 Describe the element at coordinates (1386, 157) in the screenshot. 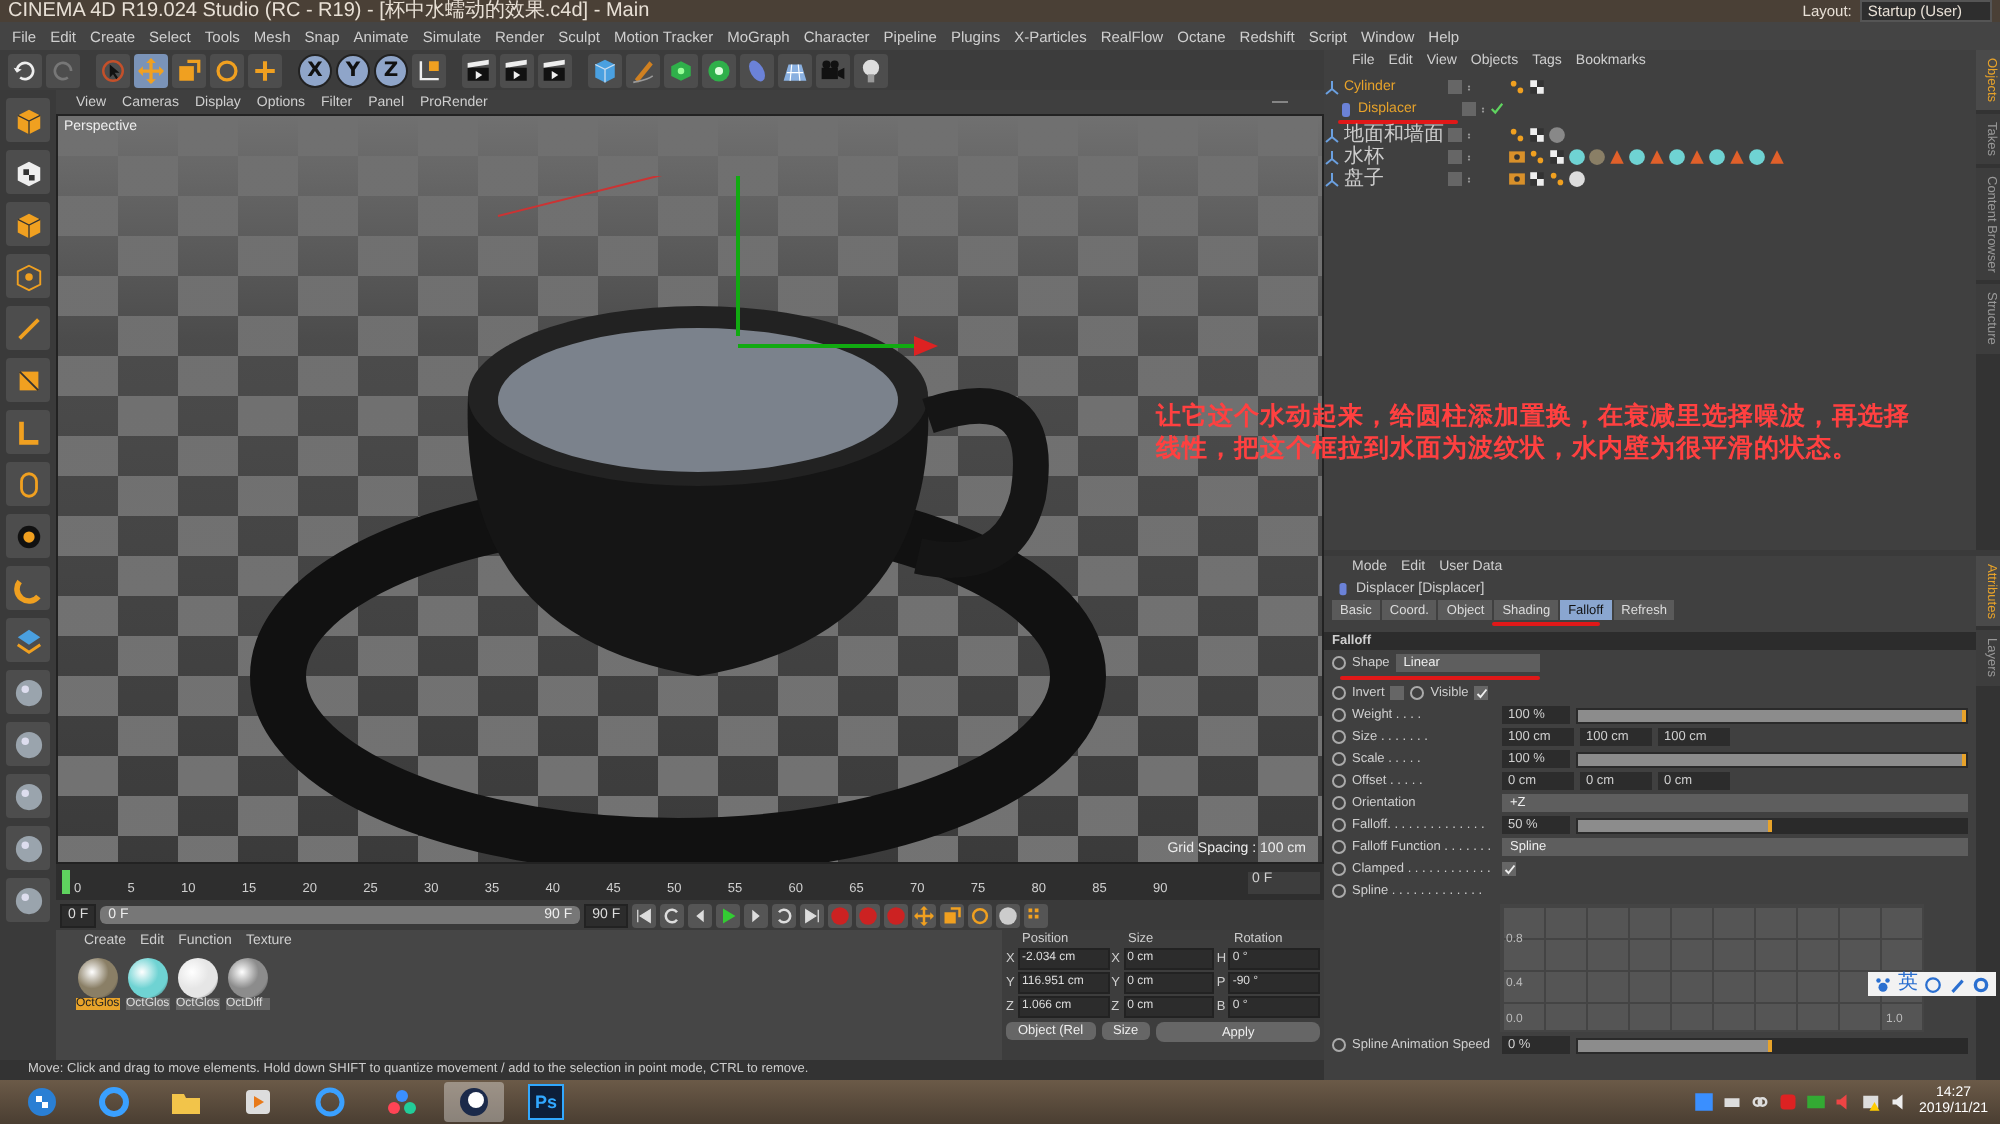

I see `object-tree-item: 水杯` at that location.